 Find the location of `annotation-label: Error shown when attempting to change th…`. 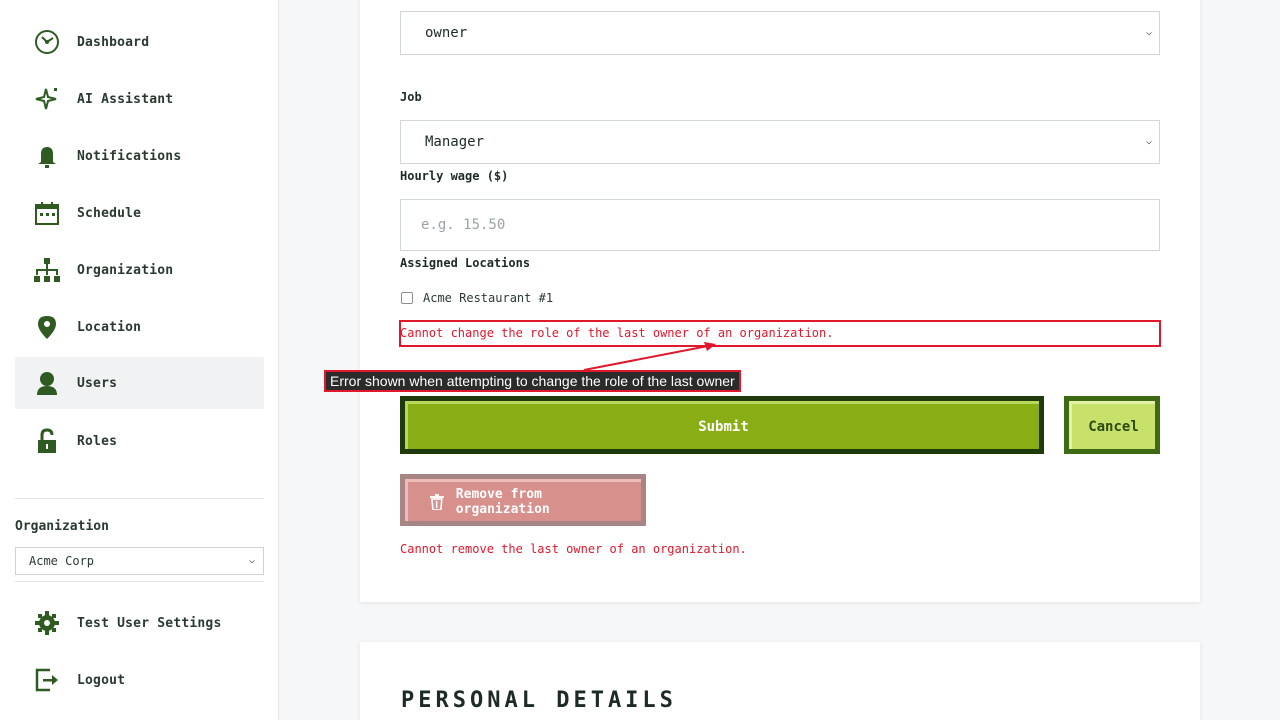

annotation-label: Error shown when attempting to change th… is located at coordinates (532, 381).